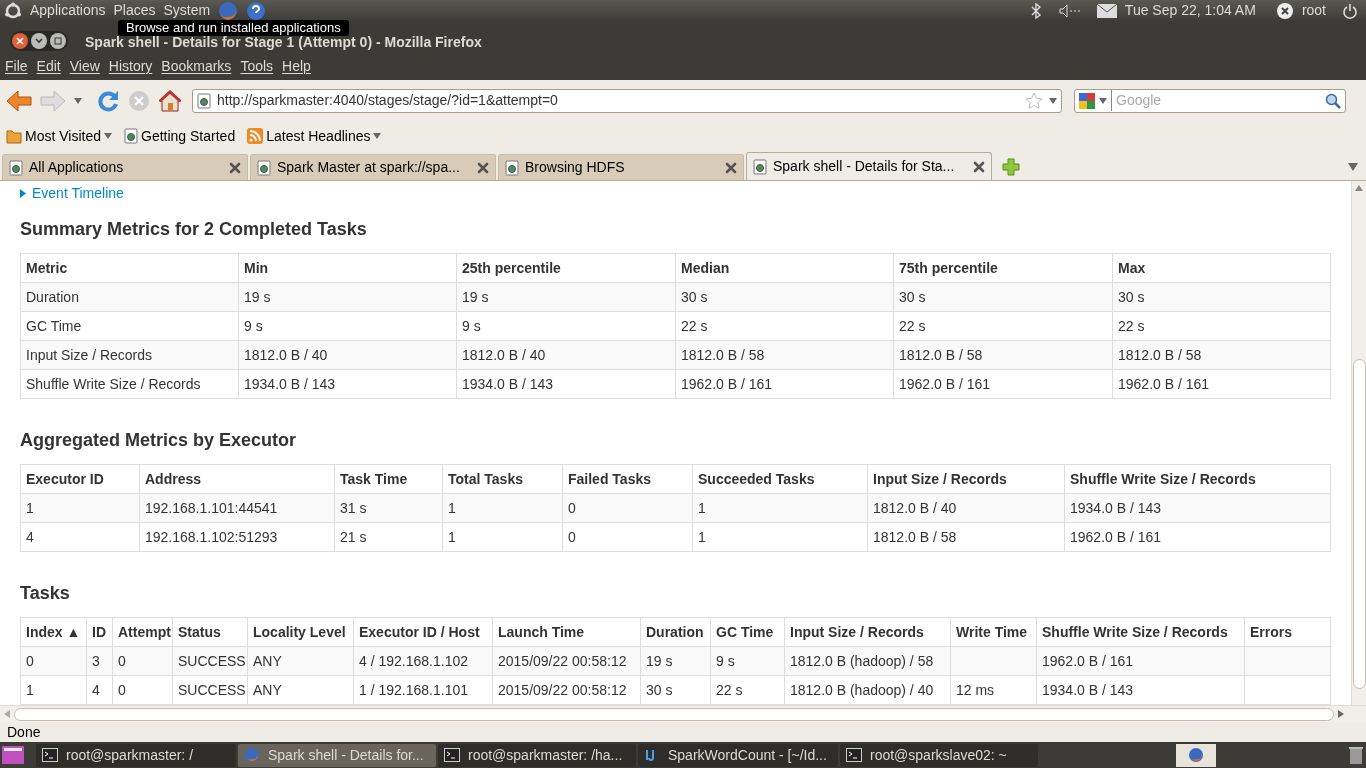 The height and width of the screenshot is (768, 1366). I want to click on folder-icon, so click(14, 136).